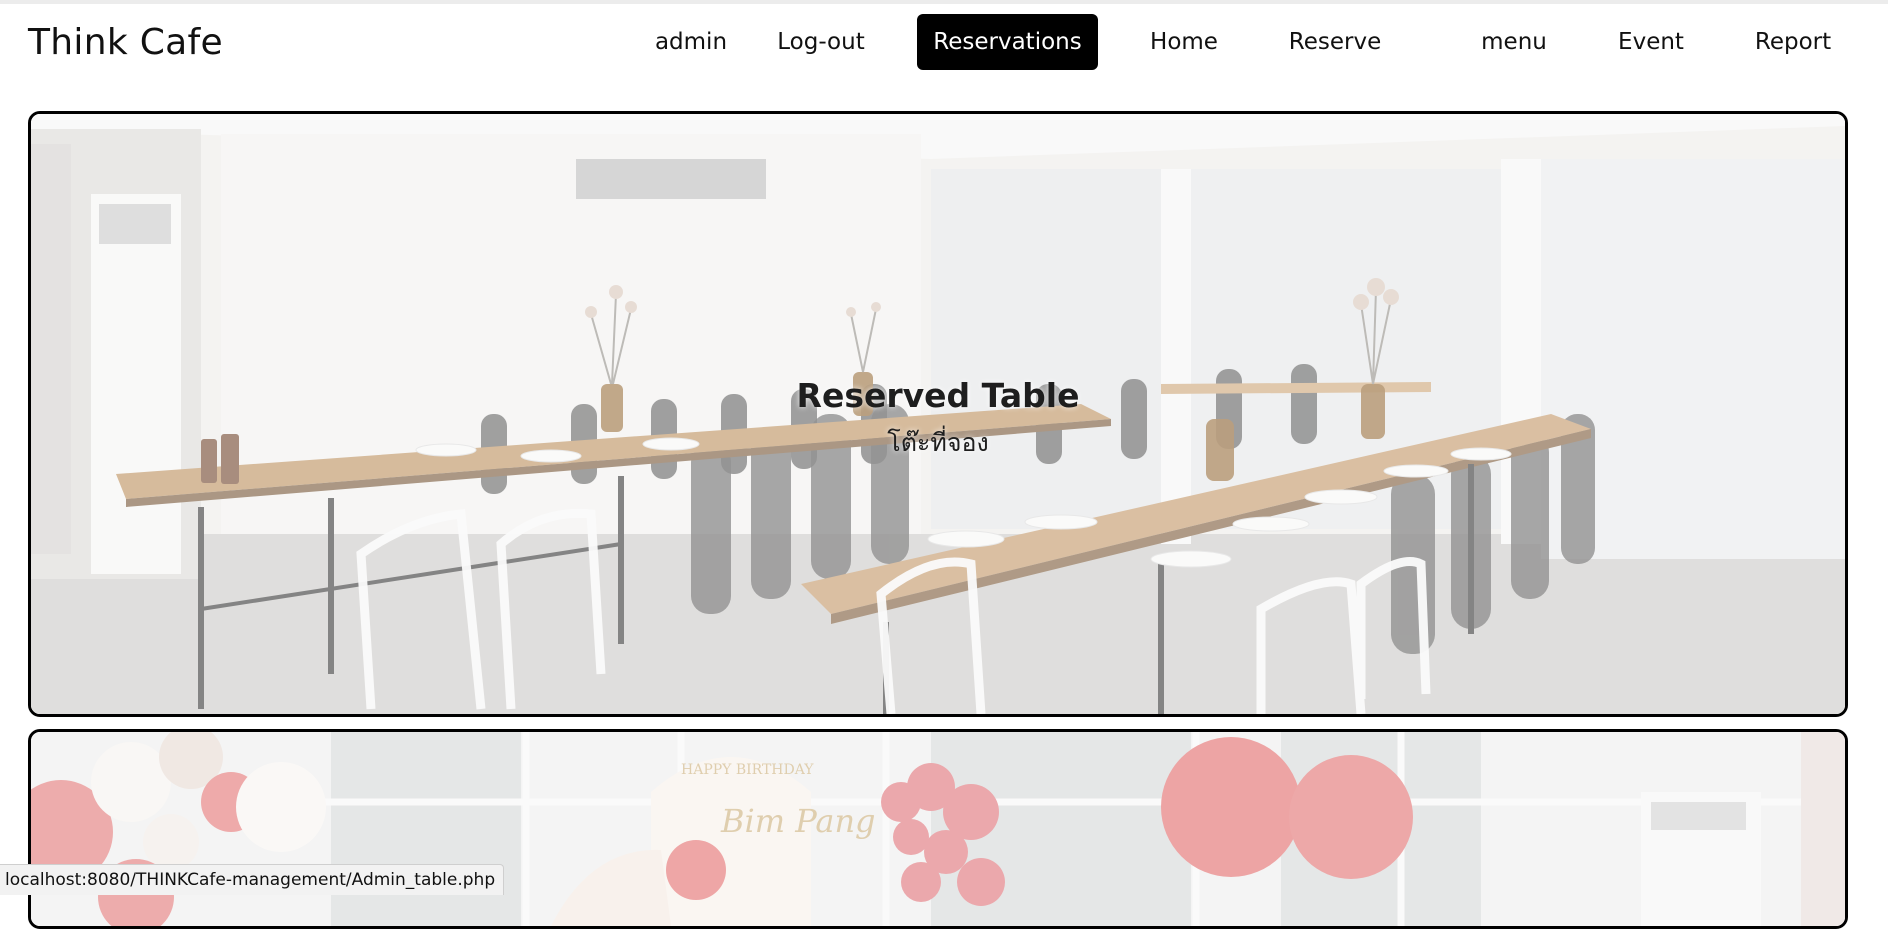  What do you see at coordinates (938, 395) in the screenshot?
I see `card-title: Reserved Table` at bounding box center [938, 395].